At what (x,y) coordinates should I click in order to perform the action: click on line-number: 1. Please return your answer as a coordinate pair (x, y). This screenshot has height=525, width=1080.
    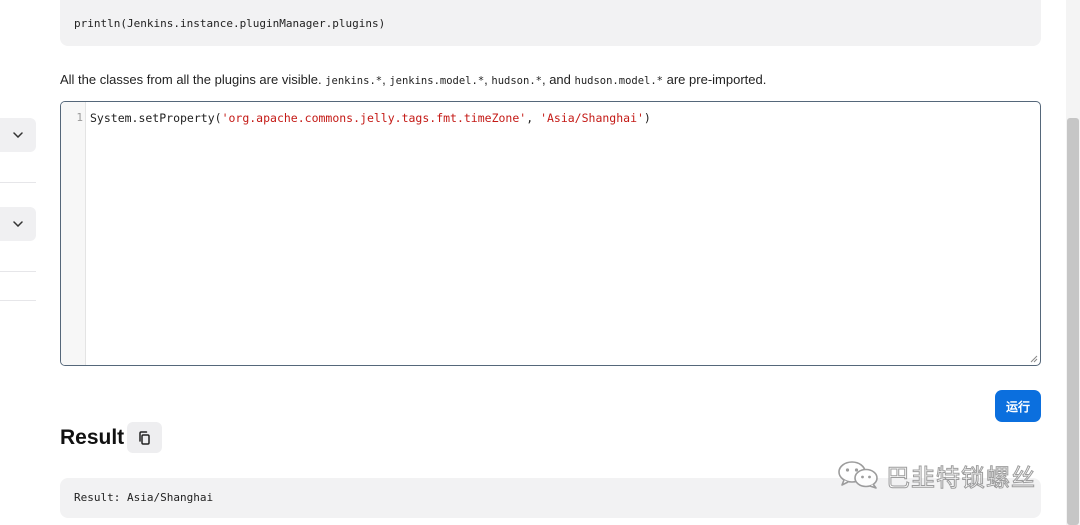
    Looking at the image, I should click on (79, 117).